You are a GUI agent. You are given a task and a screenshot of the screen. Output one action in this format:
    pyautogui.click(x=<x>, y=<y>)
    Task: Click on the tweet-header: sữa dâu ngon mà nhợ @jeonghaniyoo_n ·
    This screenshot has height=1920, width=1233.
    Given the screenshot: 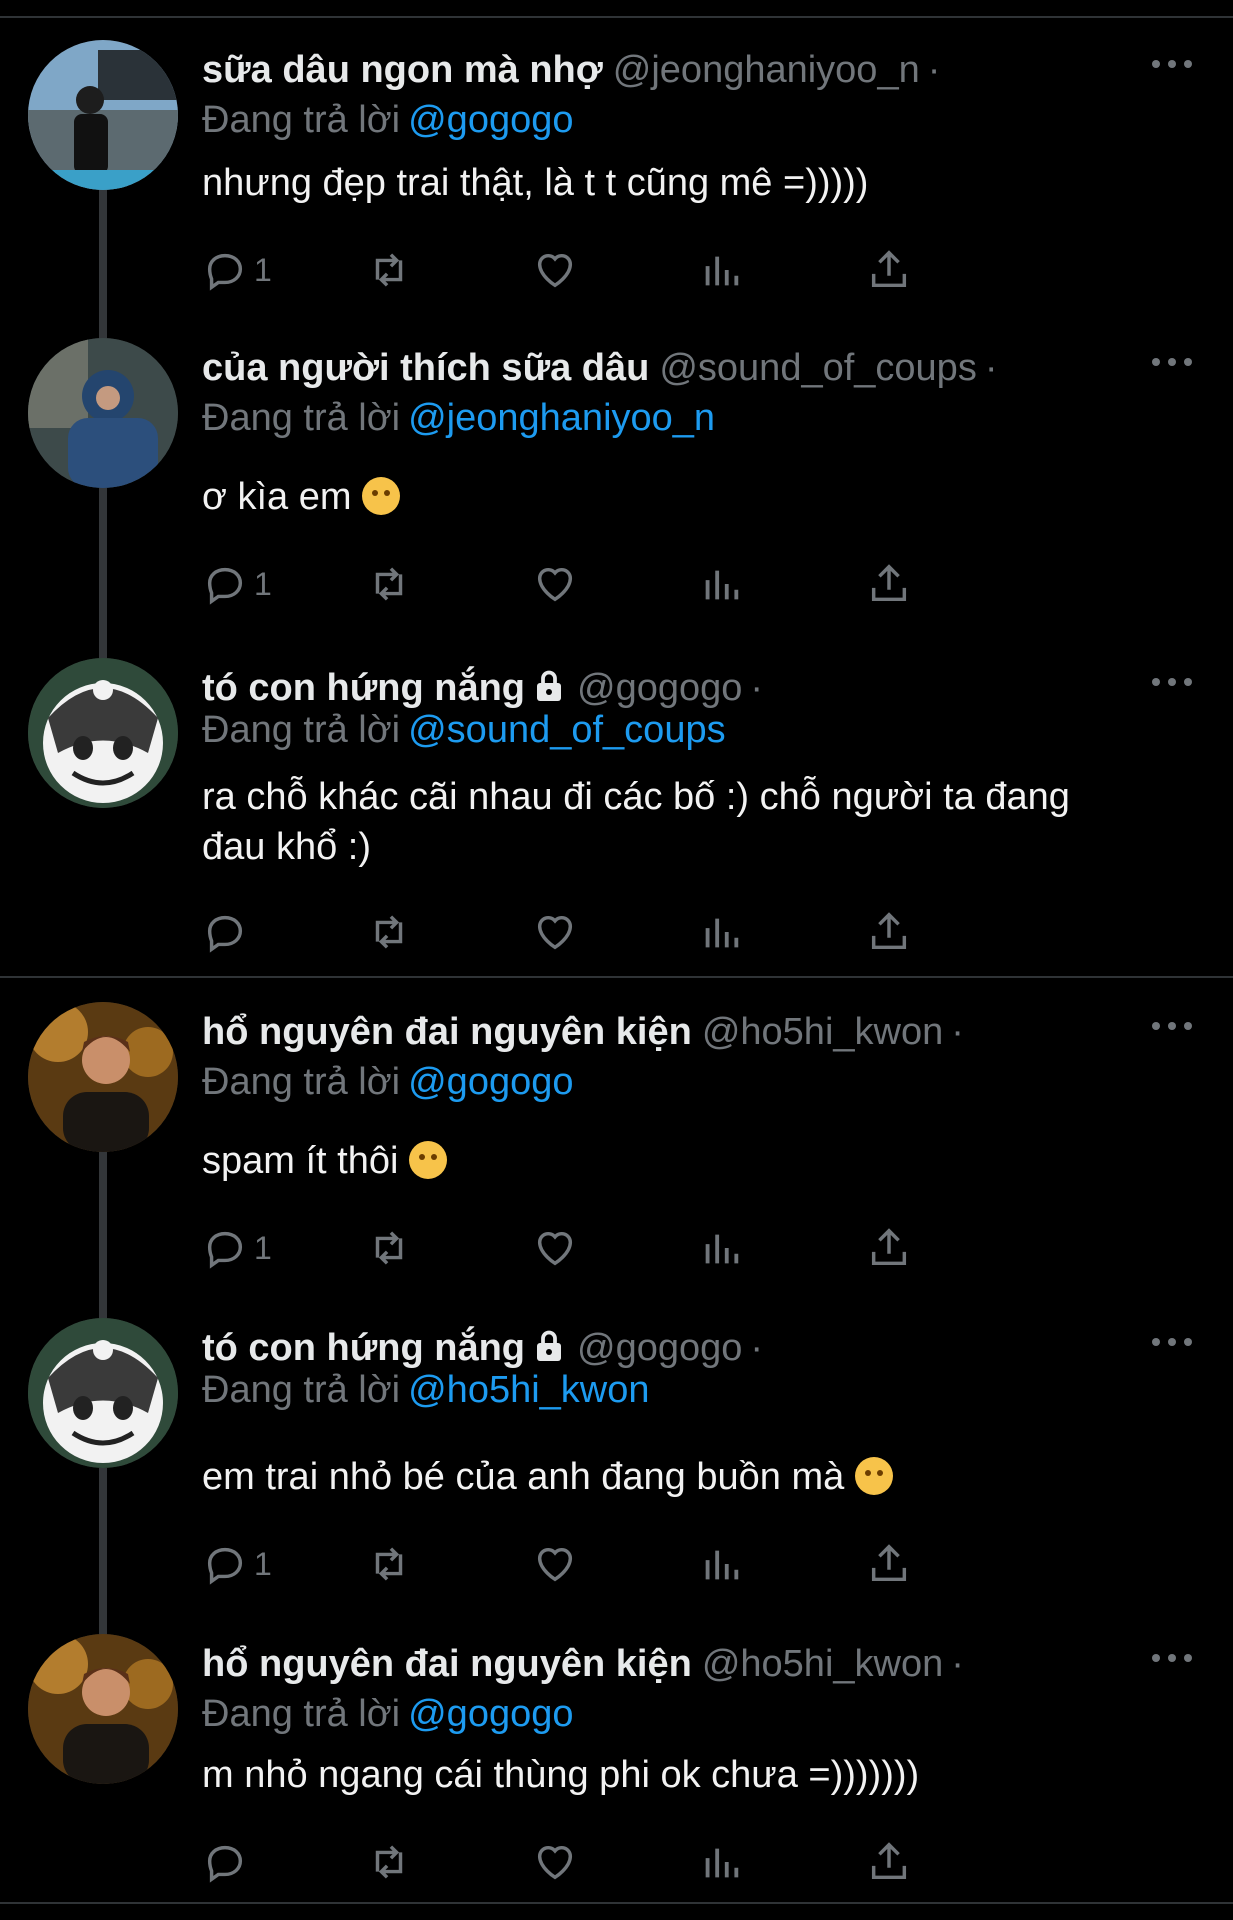 What is the action you would take?
    pyautogui.click(x=571, y=70)
    